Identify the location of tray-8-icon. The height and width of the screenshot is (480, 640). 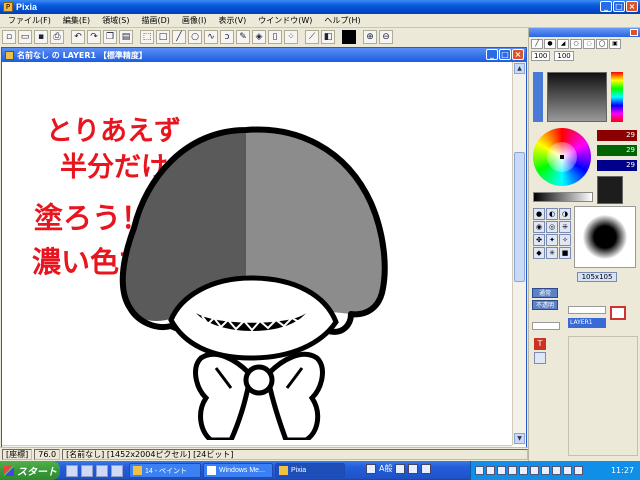
(556, 470).